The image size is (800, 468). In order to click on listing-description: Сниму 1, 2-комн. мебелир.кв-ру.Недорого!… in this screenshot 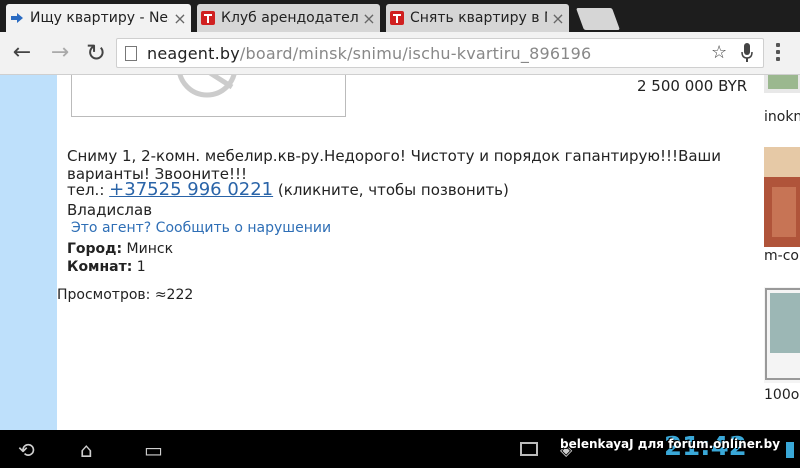, I will do `click(394, 165)`.